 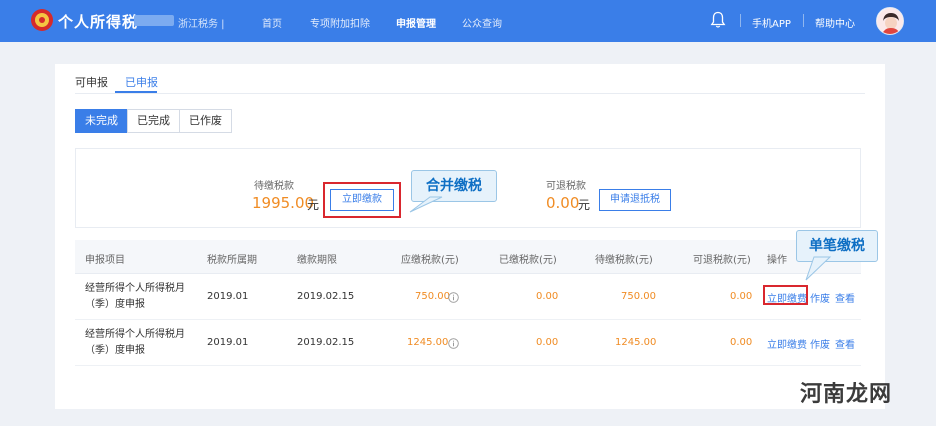 I want to click on col-deadline: 缴款期限, so click(x=317, y=260).